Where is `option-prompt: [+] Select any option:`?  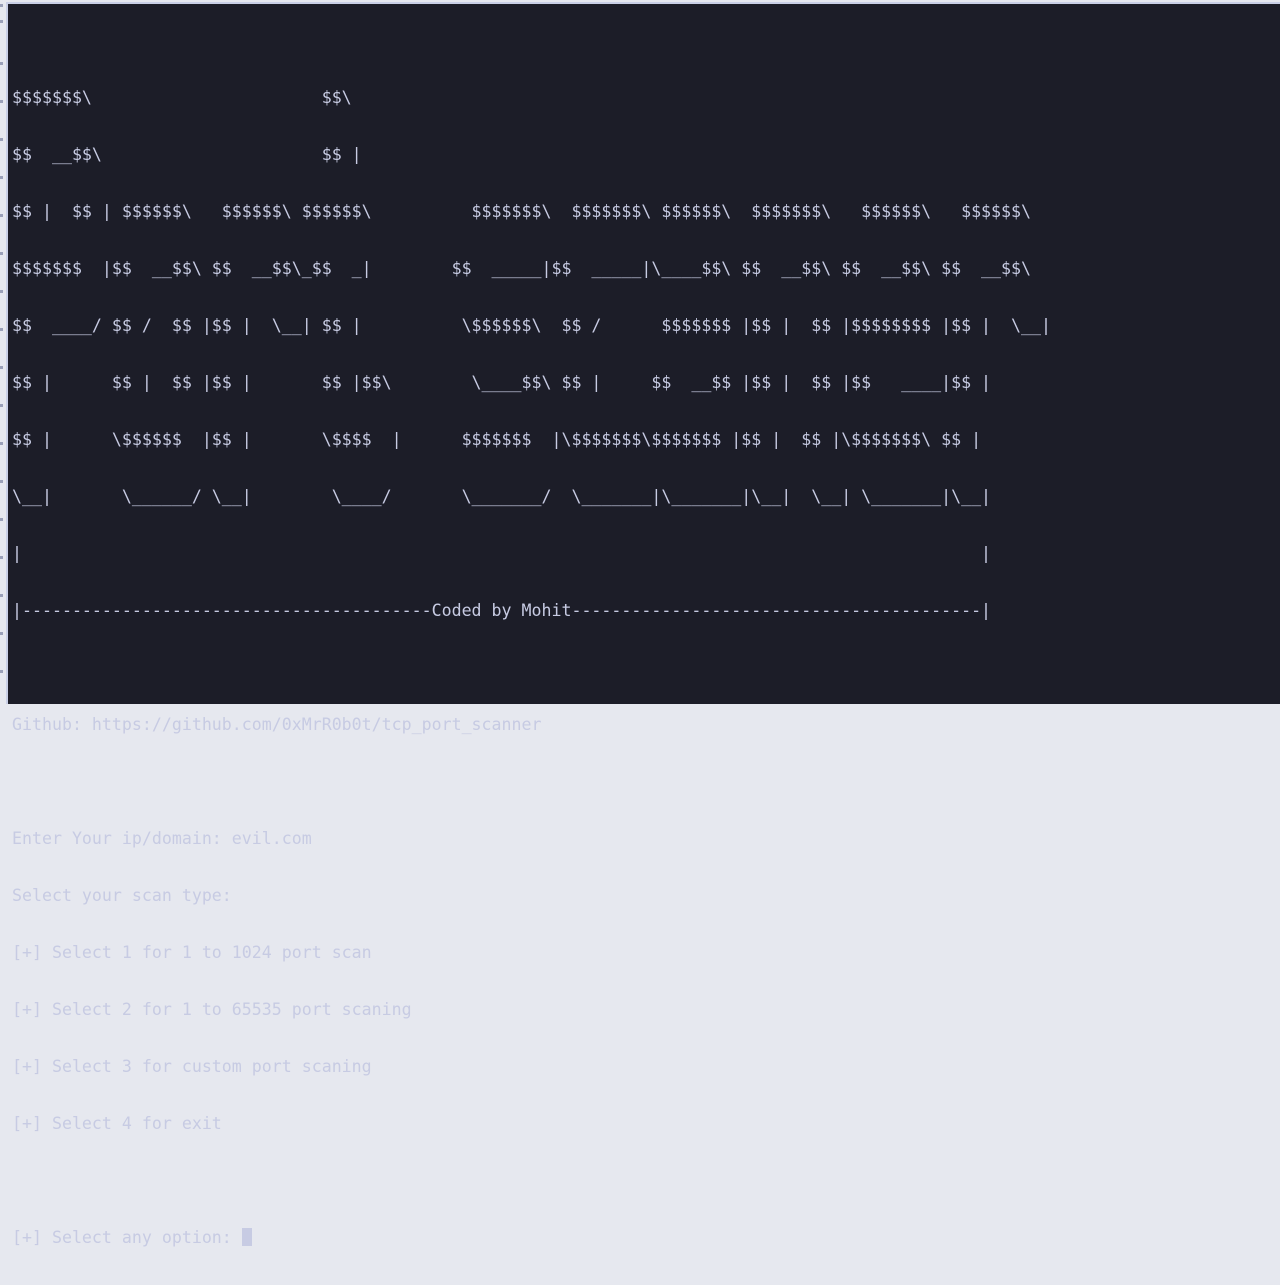 option-prompt: [+] Select any option: is located at coordinates (127, 1237).